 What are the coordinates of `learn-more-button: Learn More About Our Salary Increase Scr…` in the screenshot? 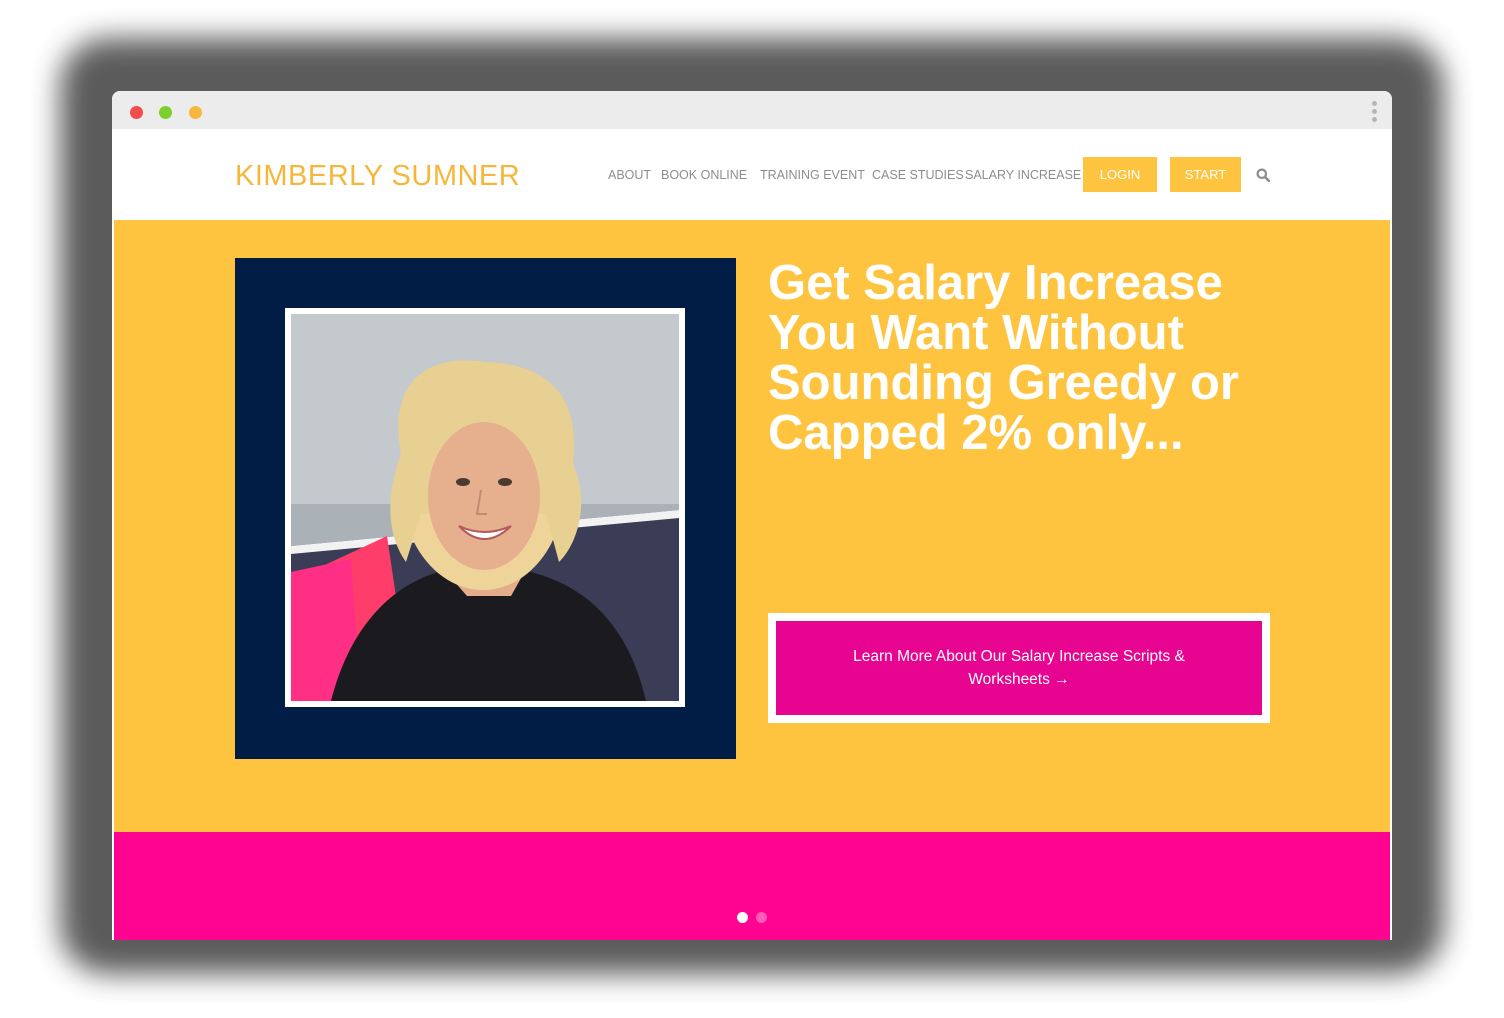 It's located at (1019, 668).